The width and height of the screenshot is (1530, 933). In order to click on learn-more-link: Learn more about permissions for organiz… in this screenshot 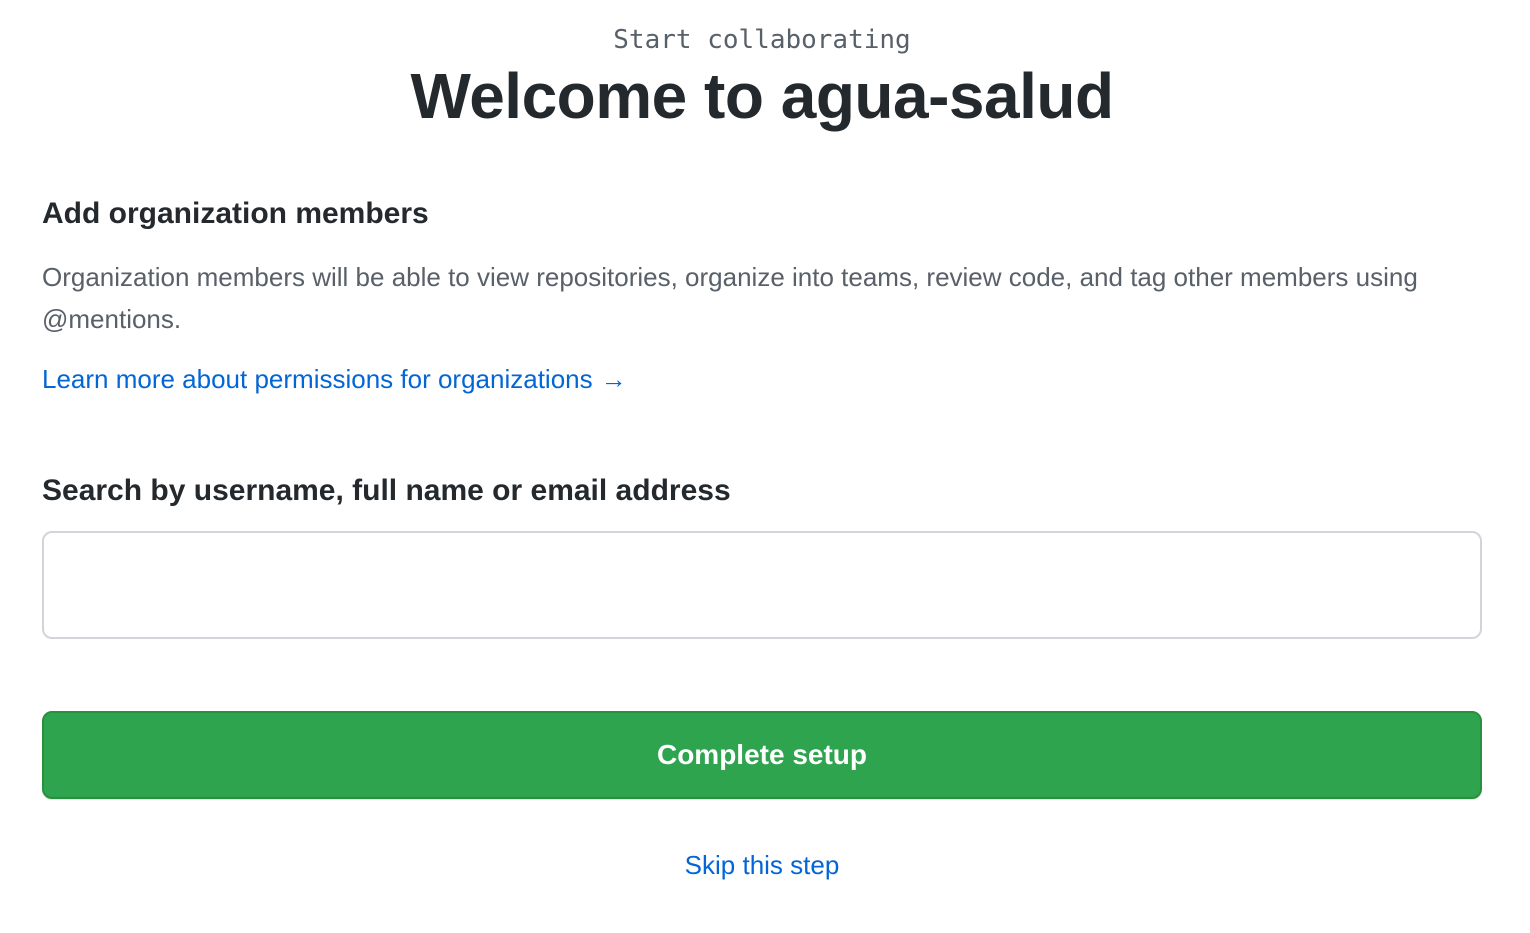, I will do `click(334, 379)`.